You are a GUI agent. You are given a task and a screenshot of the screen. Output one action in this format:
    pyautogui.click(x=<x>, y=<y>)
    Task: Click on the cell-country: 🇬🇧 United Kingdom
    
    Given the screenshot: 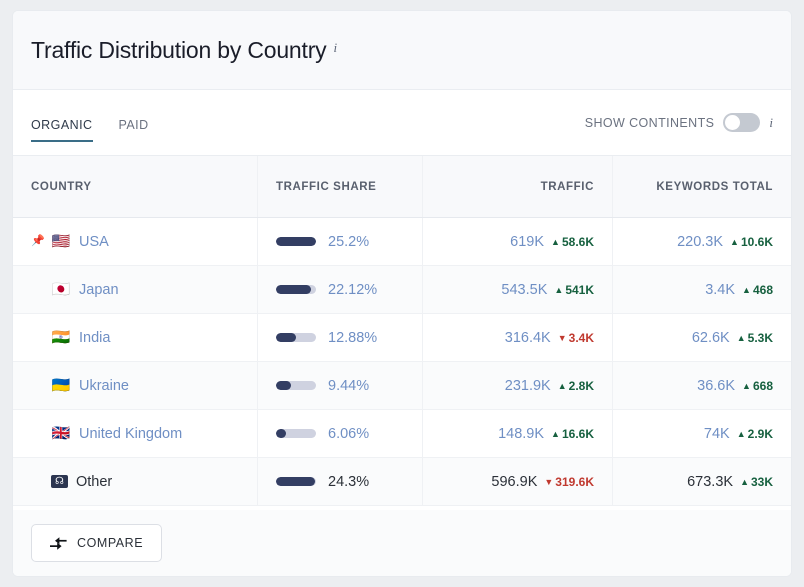 What is the action you would take?
    pyautogui.click(x=135, y=433)
    